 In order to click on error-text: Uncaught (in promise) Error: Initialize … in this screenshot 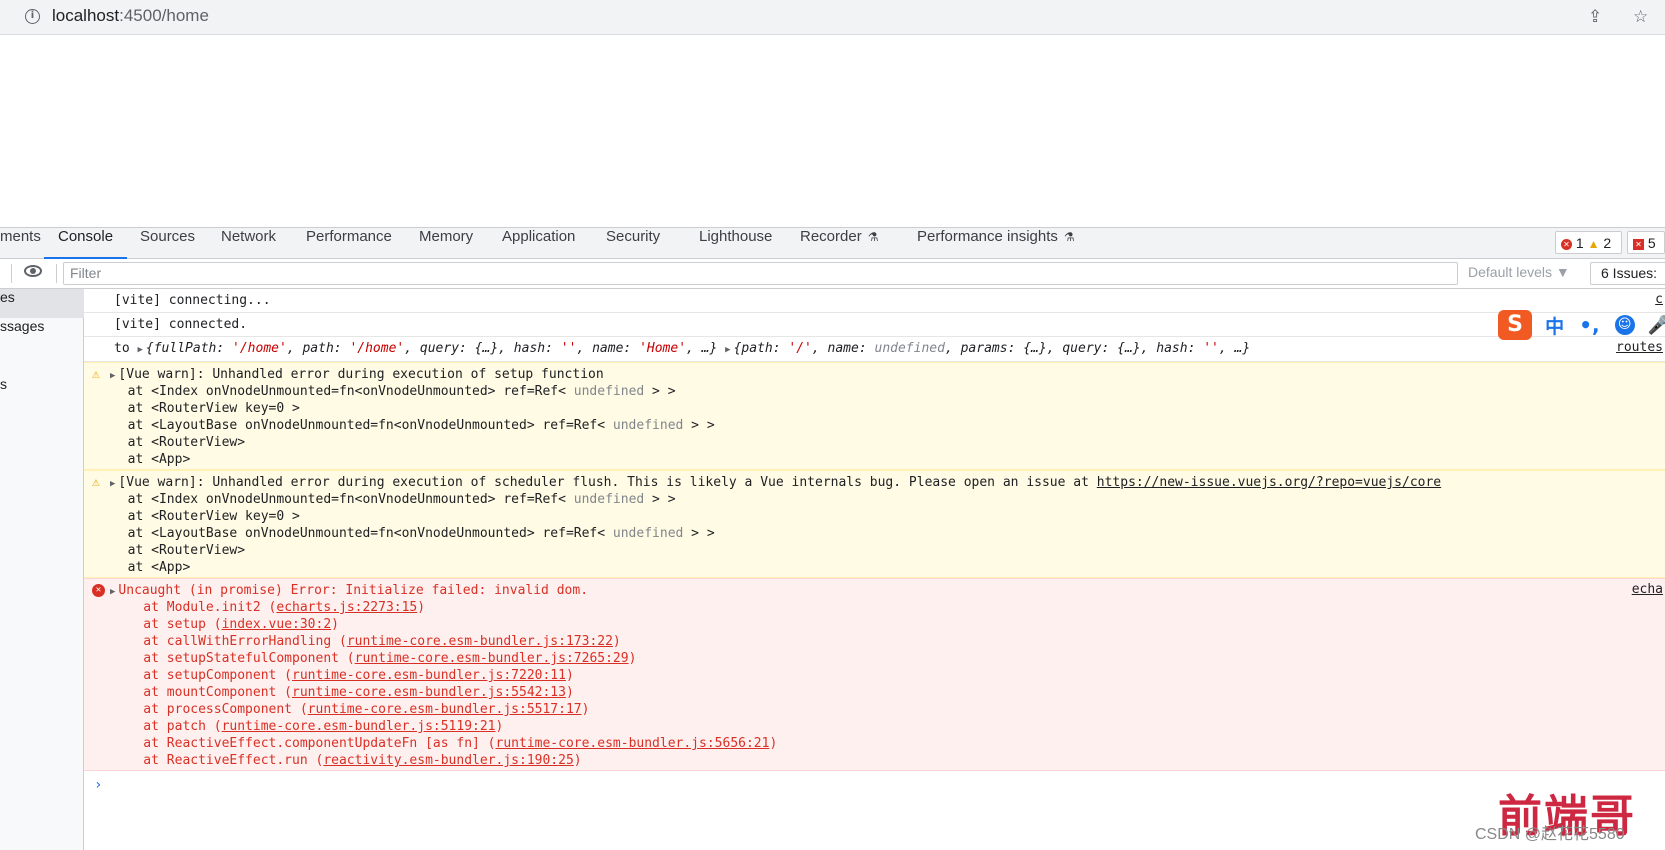, I will do `click(353, 590)`.